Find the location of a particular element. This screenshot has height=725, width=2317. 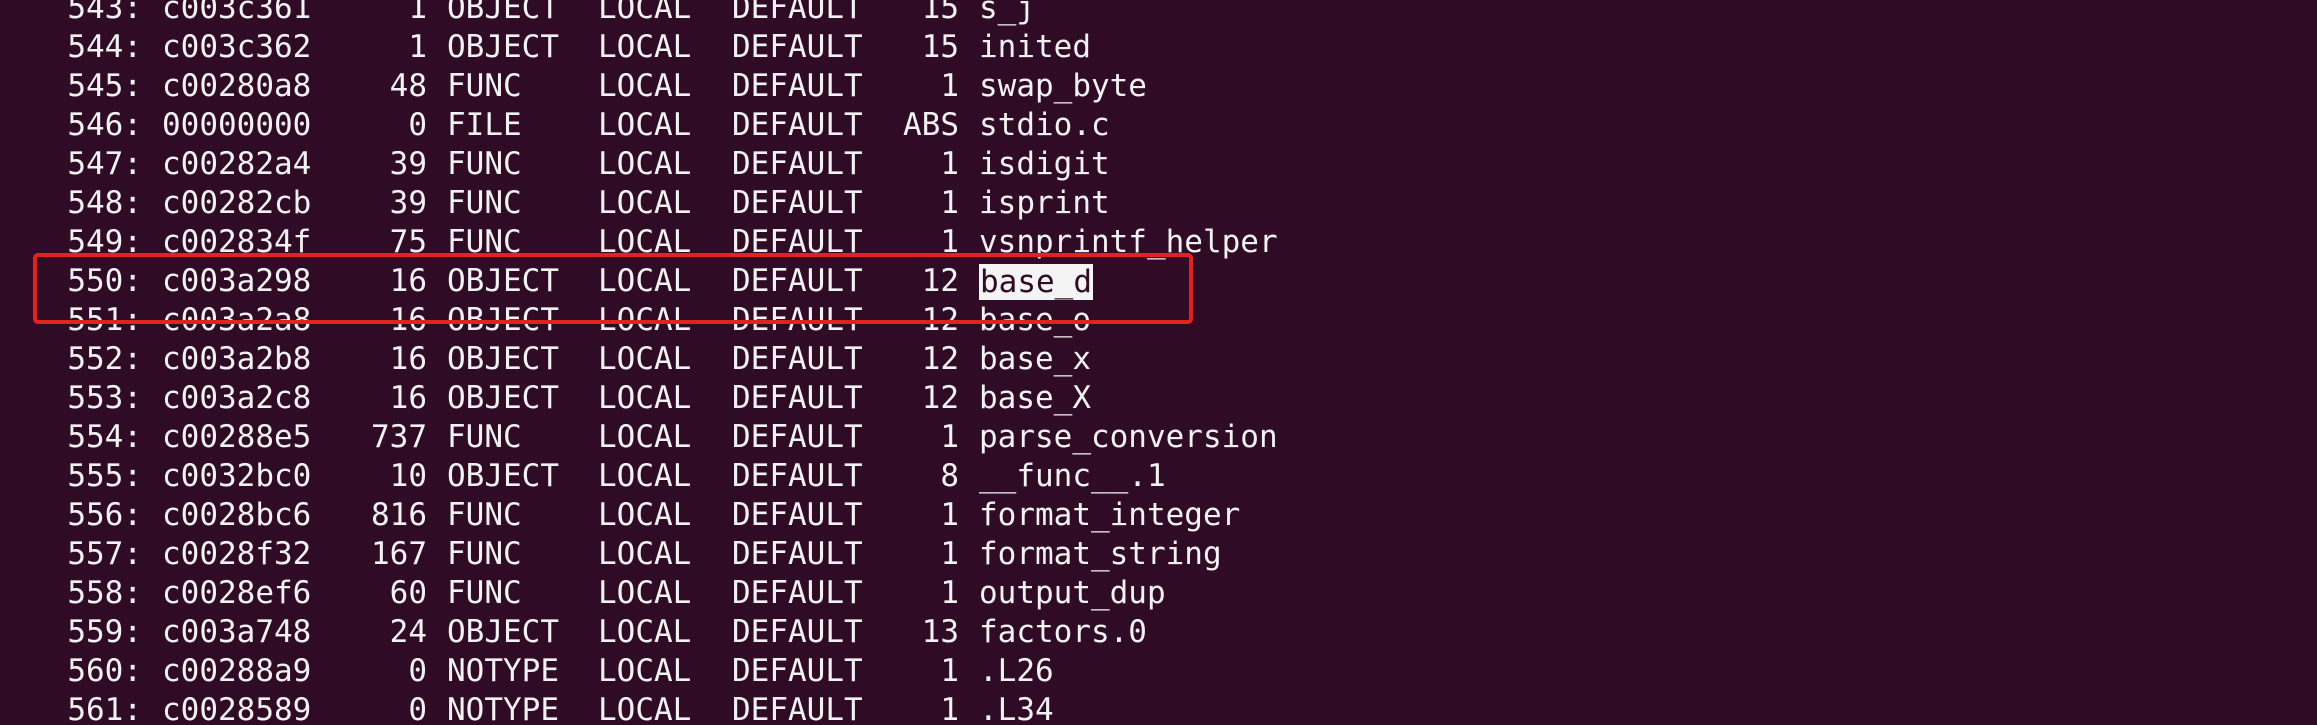

symbol-size: 48 is located at coordinates (408, 86).